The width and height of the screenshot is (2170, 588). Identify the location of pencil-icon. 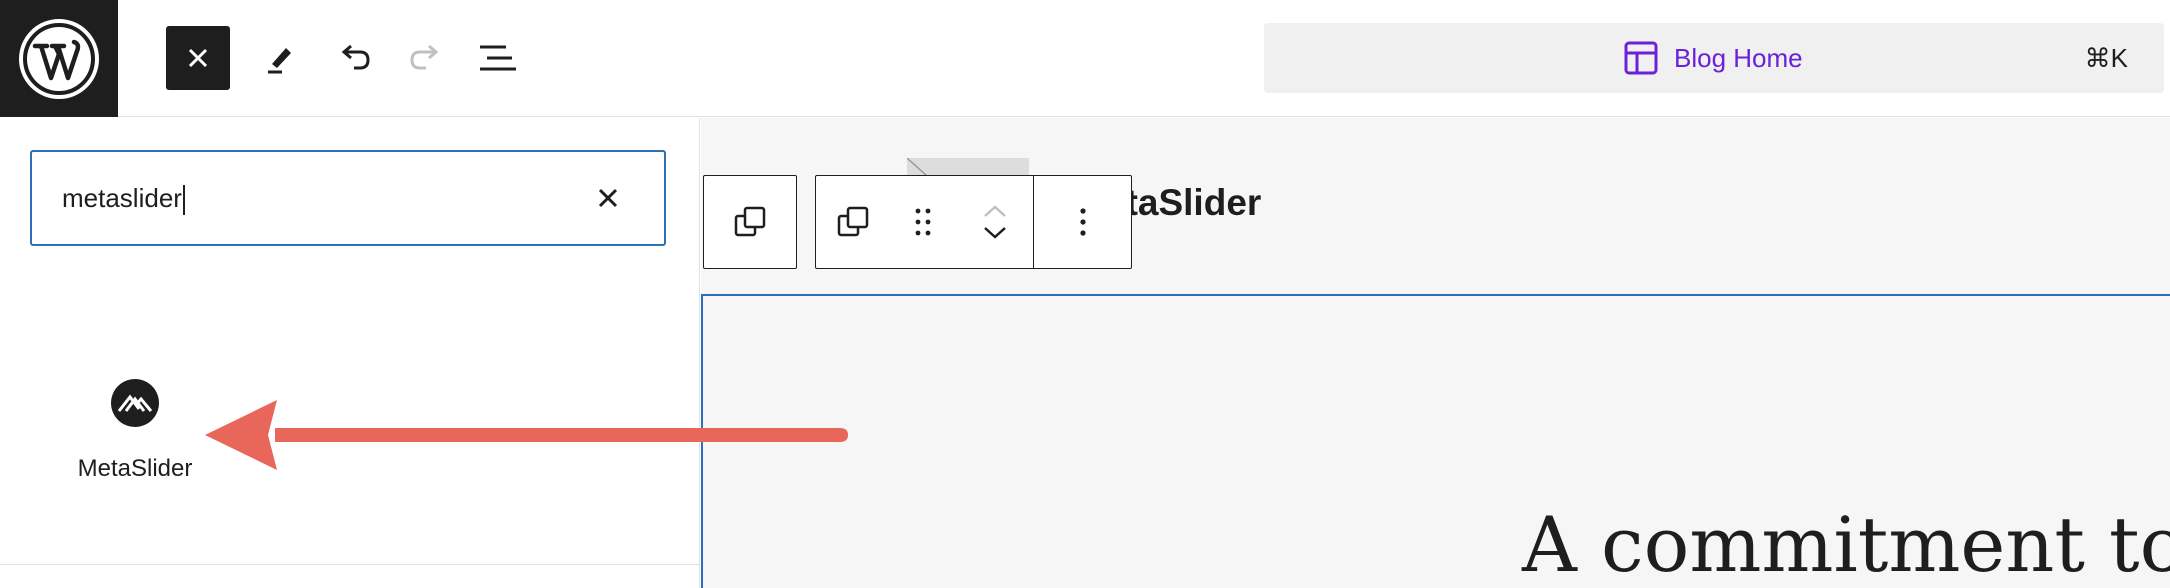
(279, 61).